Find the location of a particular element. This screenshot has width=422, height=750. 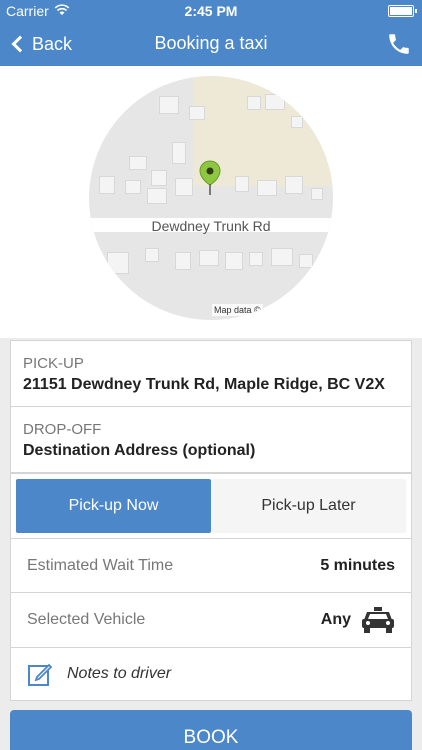

edit-note-icon is located at coordinates (40, 674).